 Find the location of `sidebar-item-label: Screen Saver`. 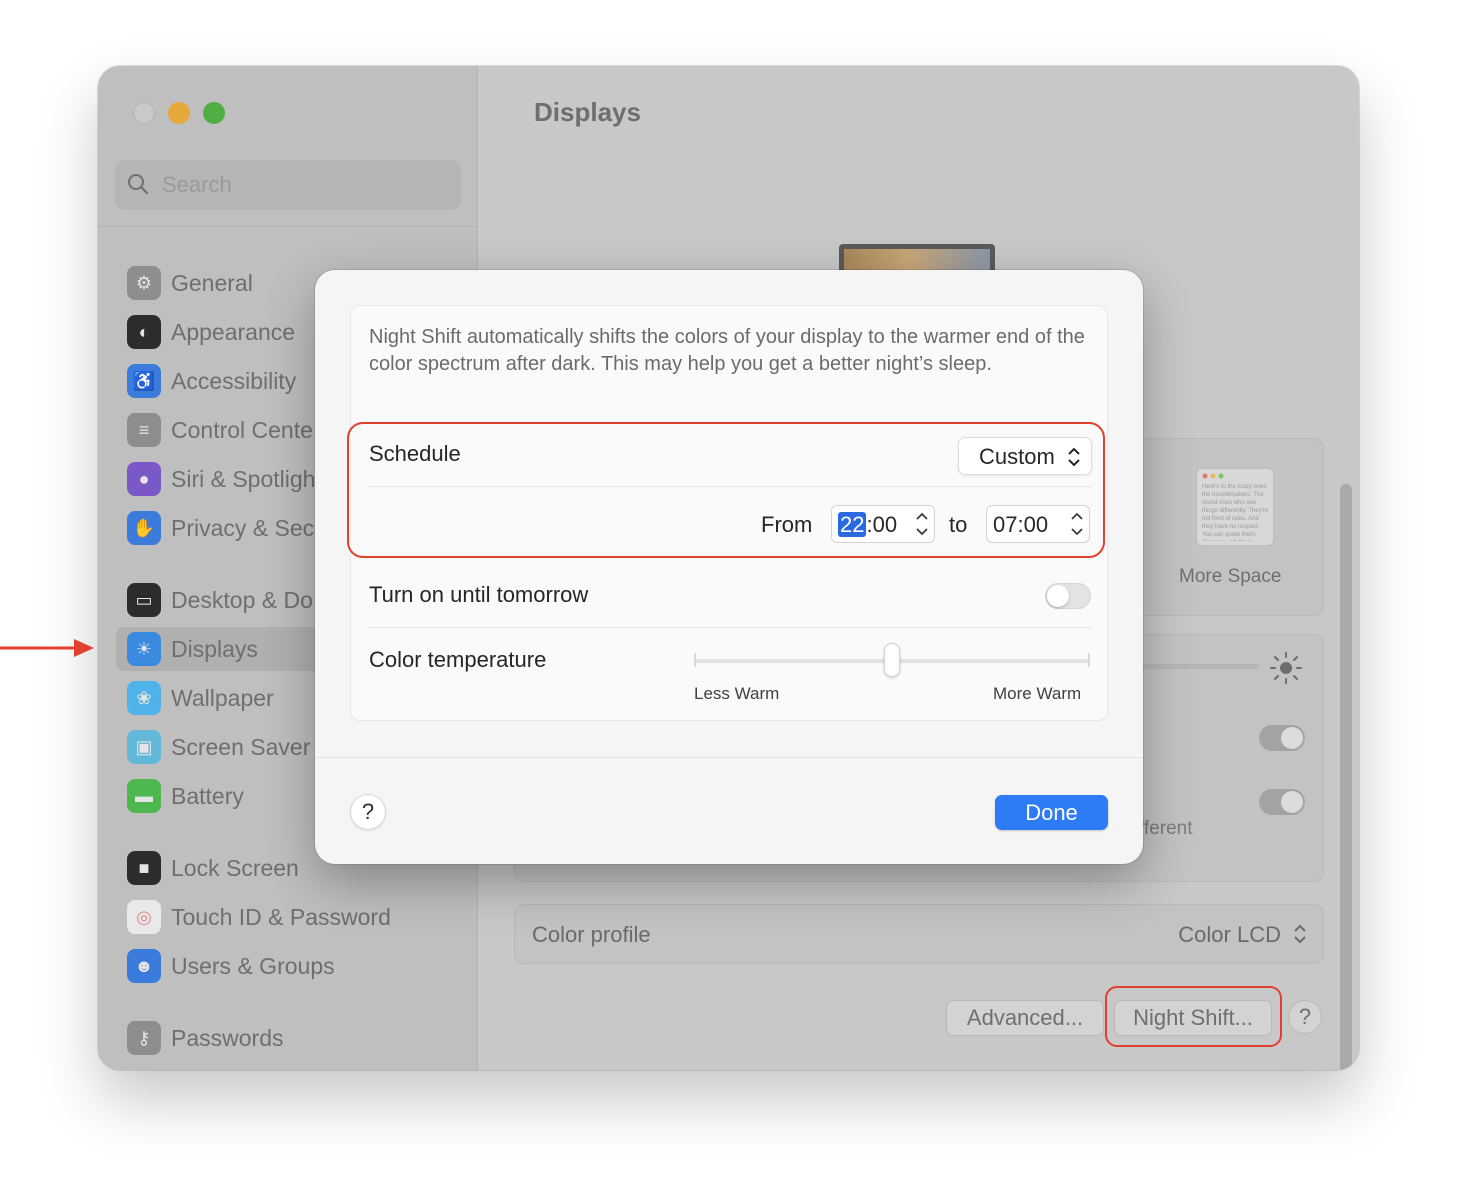

sidebar-item-label: Screen Saver is located at coordinates (241, 747).